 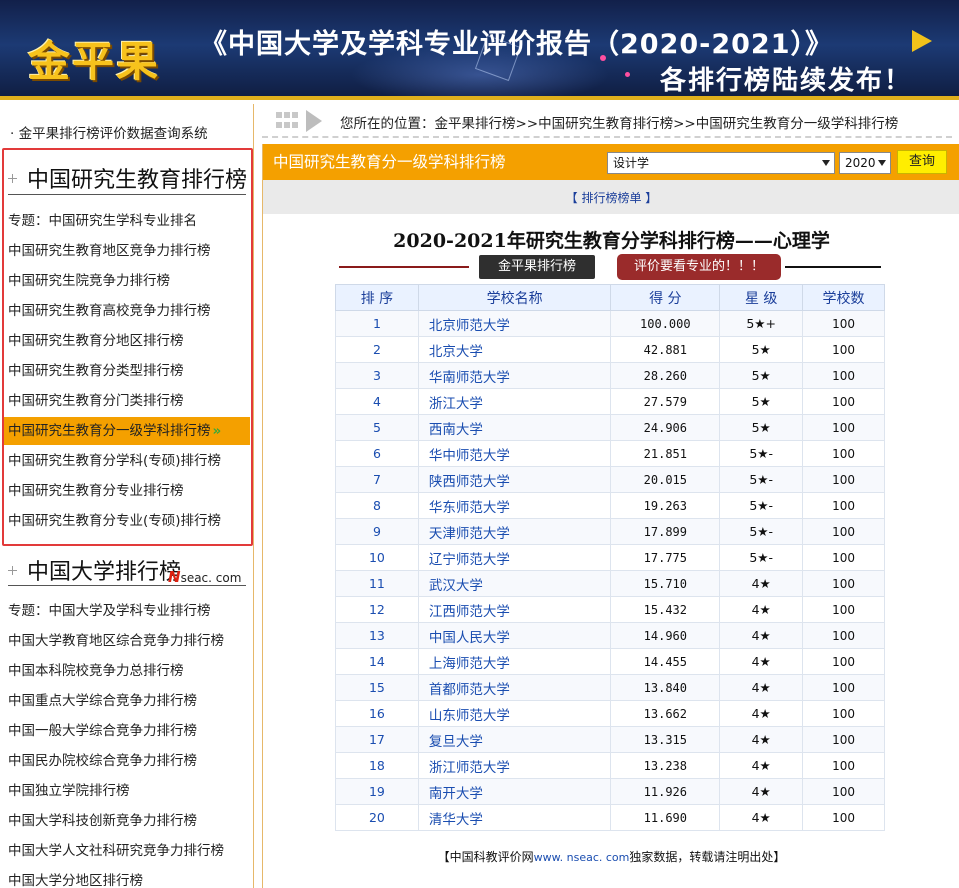 What do you see at coordinates (514, 531) in the screenshot?
I see `school-link: 天津师范大学` at bounding box center [514, 531].